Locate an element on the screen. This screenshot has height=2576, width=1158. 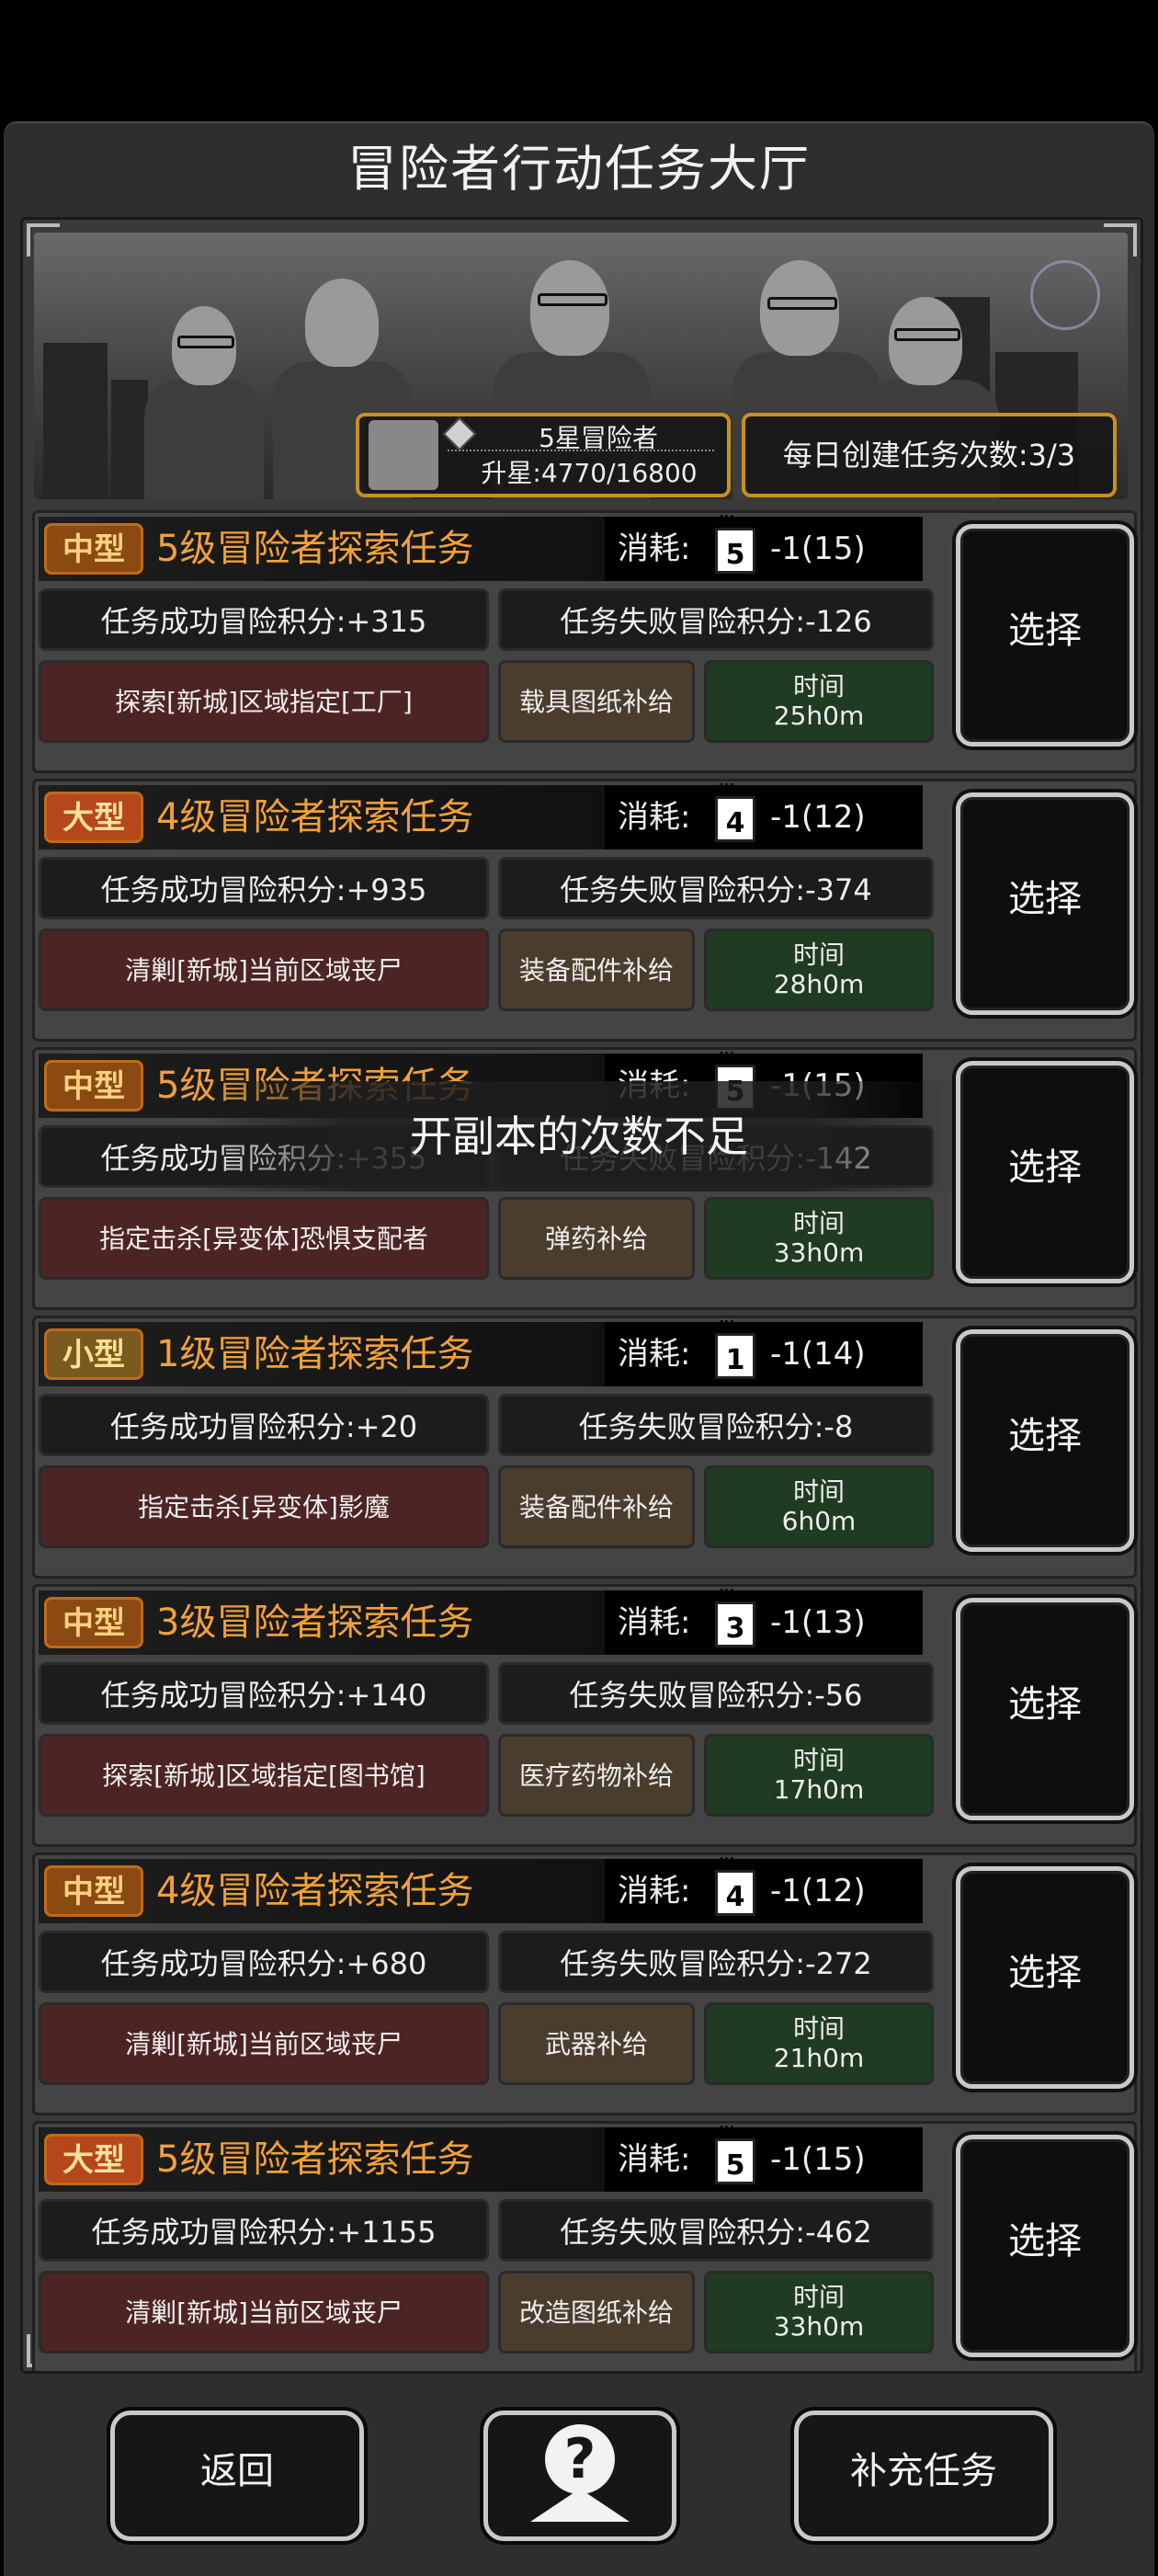
level-card-icon: LV 5 is located at coordinates (735, 544).